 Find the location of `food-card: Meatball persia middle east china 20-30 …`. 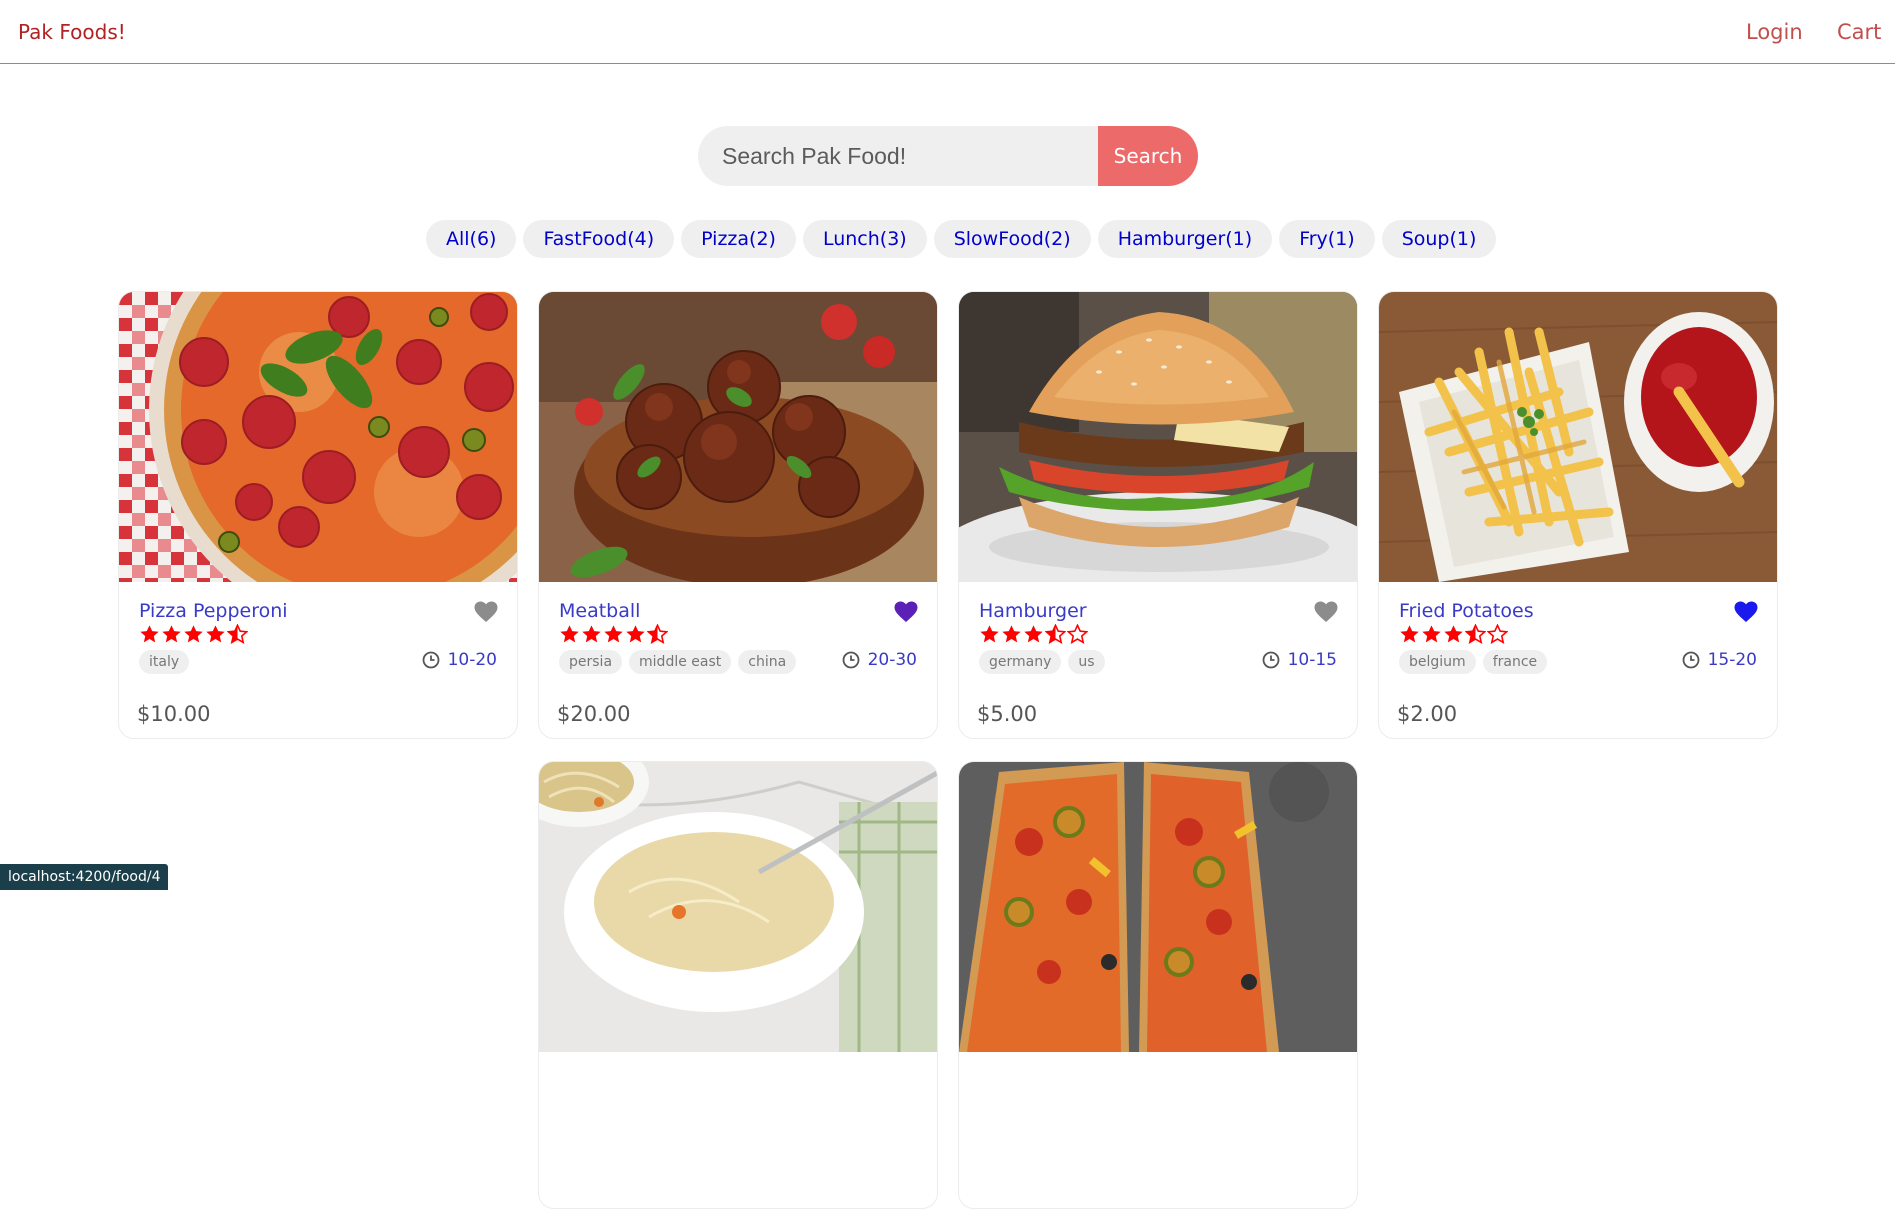

food-card: Meatball persia middle east china 20-30 … is located at coordinates (738, 515).